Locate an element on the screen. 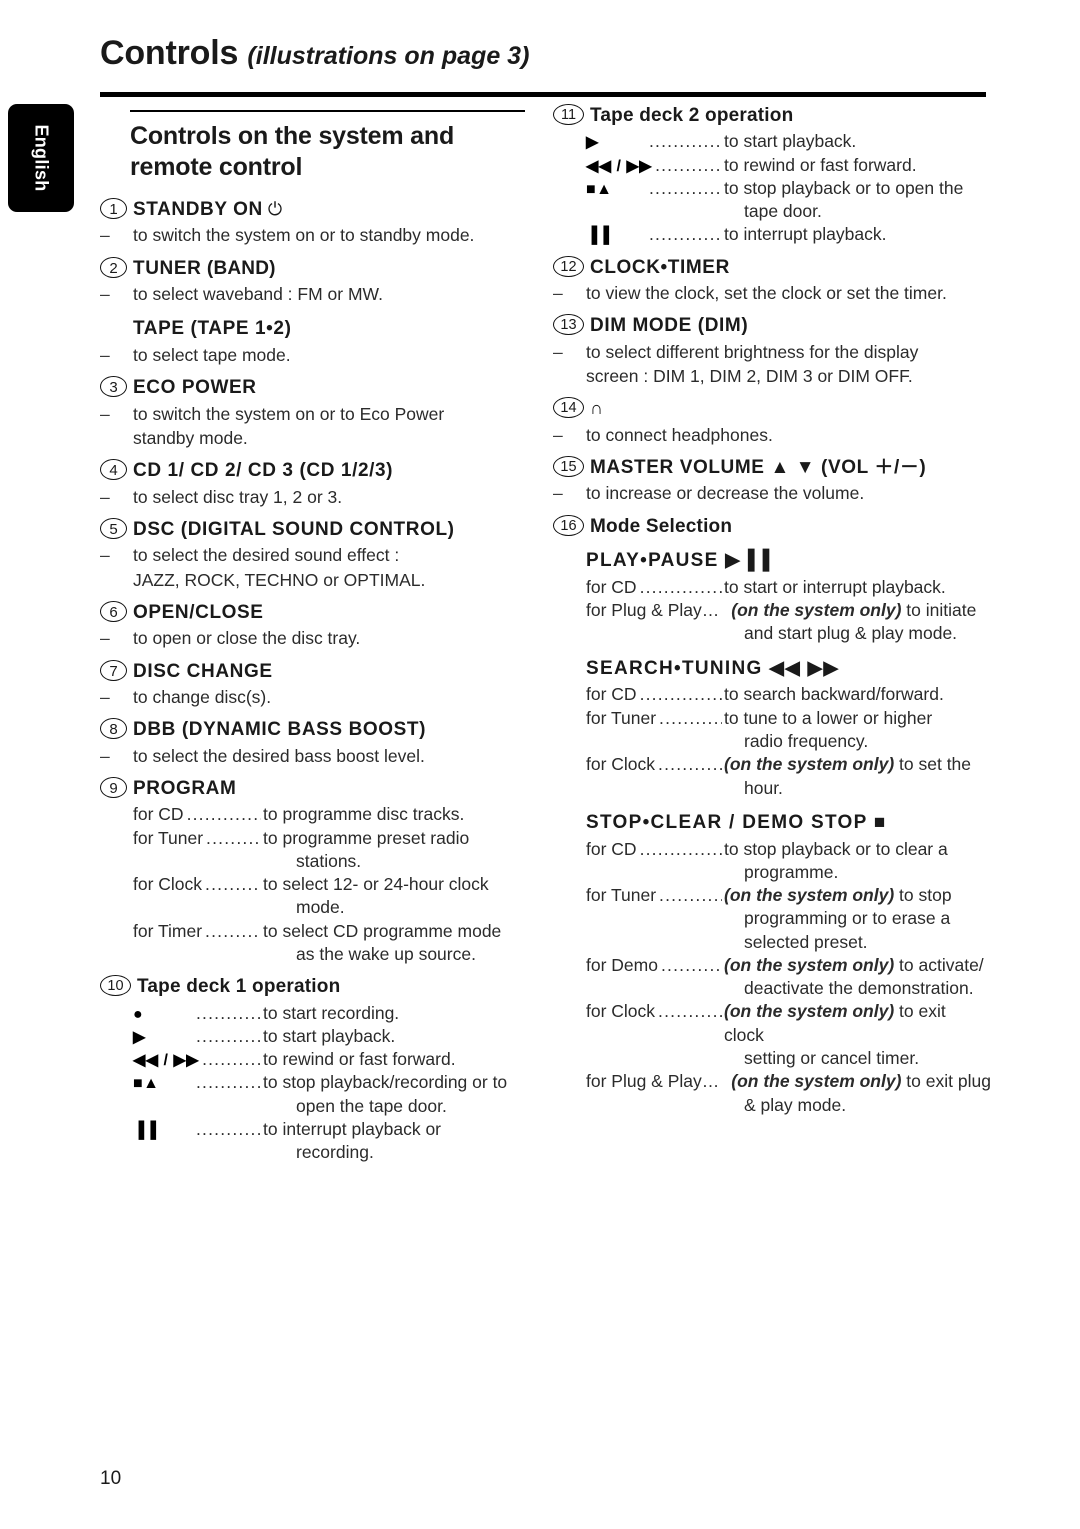 This screenshot has height=1529, width=1080. language-tab-label: English is located at coordinates (41, 158).